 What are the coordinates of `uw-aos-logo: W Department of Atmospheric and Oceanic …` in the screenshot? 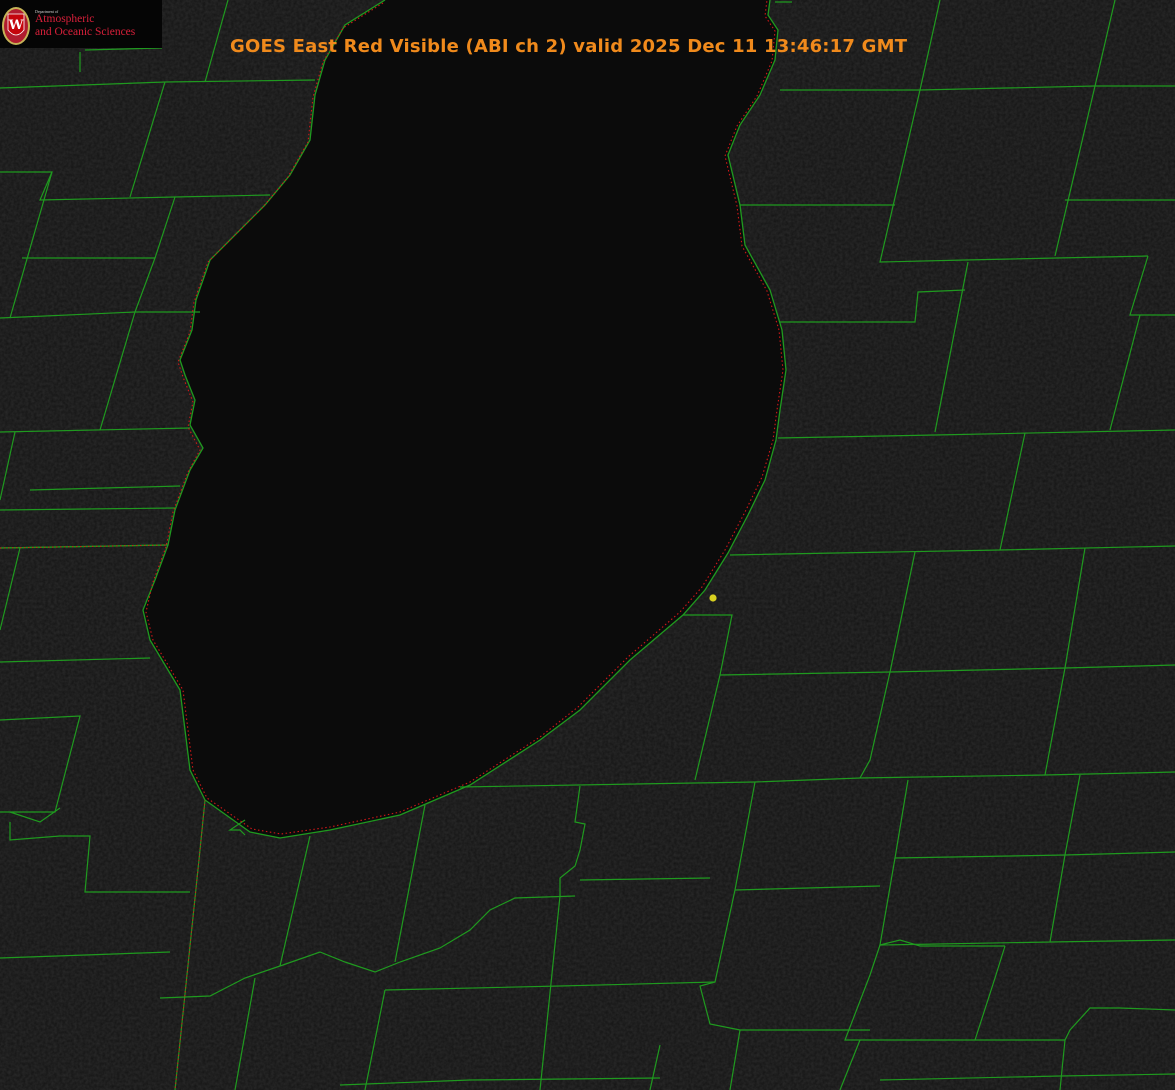 It's located at (81, 24).